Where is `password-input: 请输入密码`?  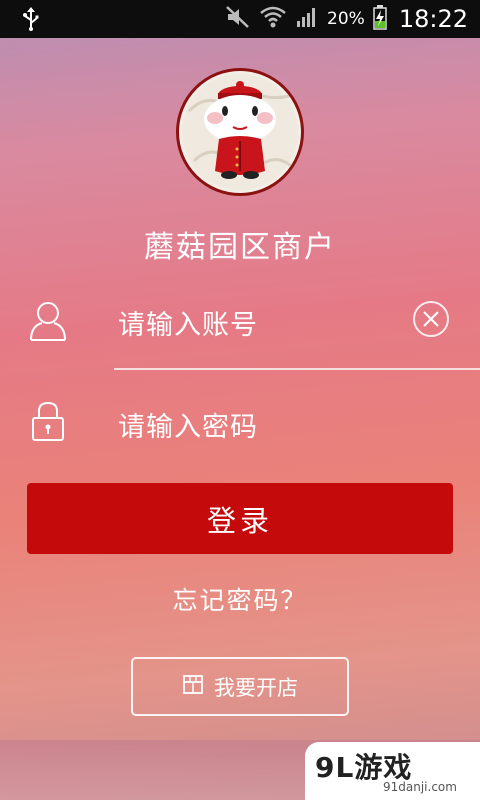 password-input: 请输入密码 is located at coordinates (188, 424).